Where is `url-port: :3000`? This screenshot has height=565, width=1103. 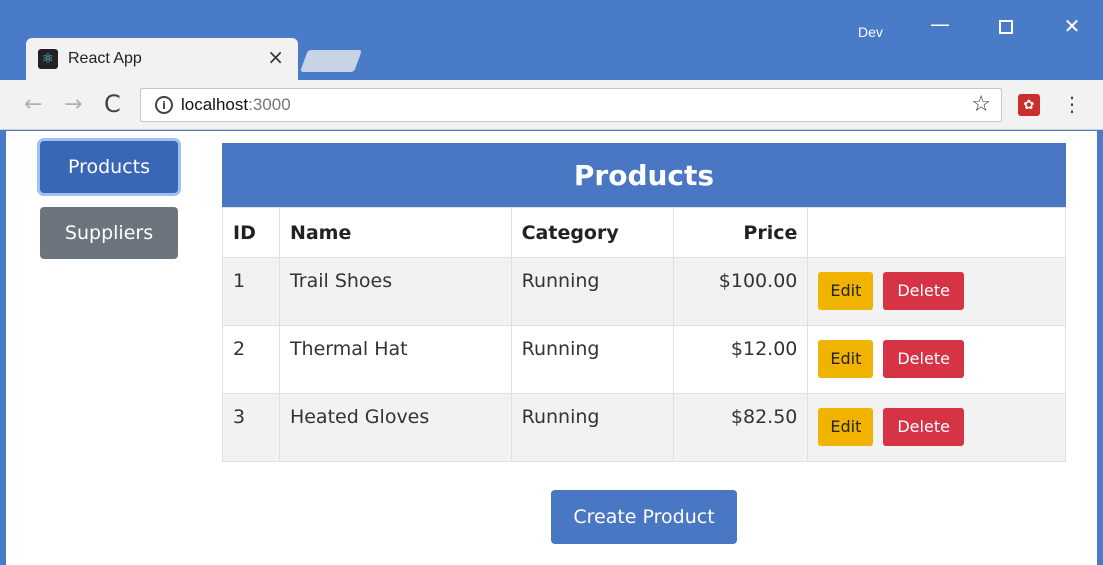 url-port: :3000 is located at coordinates (269, 104).